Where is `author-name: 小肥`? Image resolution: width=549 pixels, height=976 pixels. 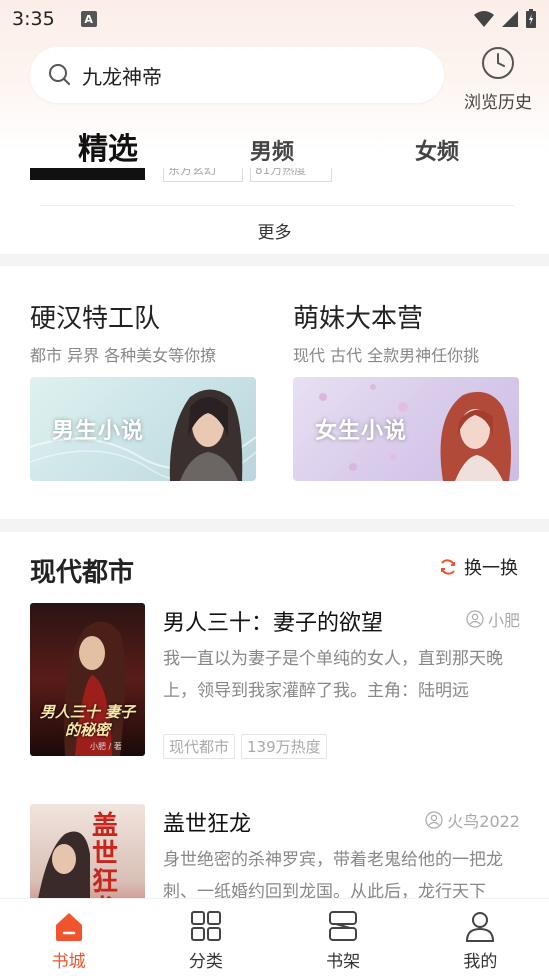 author-name: 小肥 is located at coordinates (503, 620).